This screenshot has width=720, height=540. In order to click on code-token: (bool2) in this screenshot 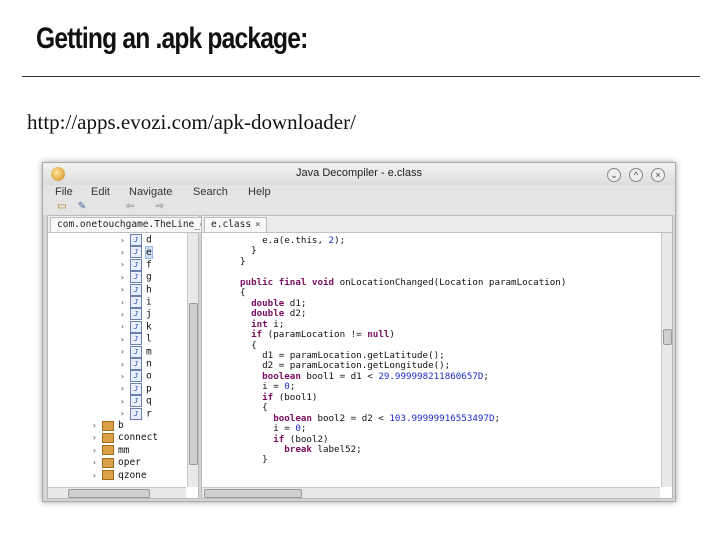, I will do `click(309, 439)`.